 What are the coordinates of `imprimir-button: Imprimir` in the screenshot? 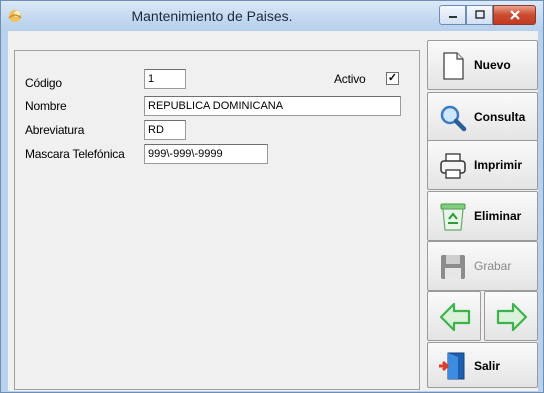 It's located at (482, 165).